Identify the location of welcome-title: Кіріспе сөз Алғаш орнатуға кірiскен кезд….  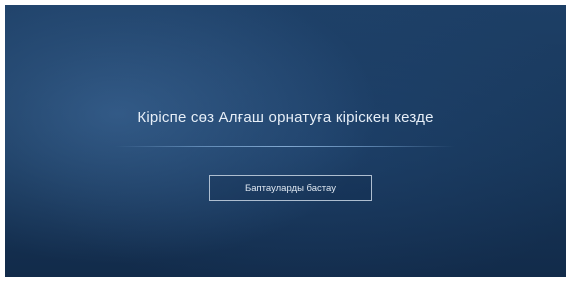
(285, 117).